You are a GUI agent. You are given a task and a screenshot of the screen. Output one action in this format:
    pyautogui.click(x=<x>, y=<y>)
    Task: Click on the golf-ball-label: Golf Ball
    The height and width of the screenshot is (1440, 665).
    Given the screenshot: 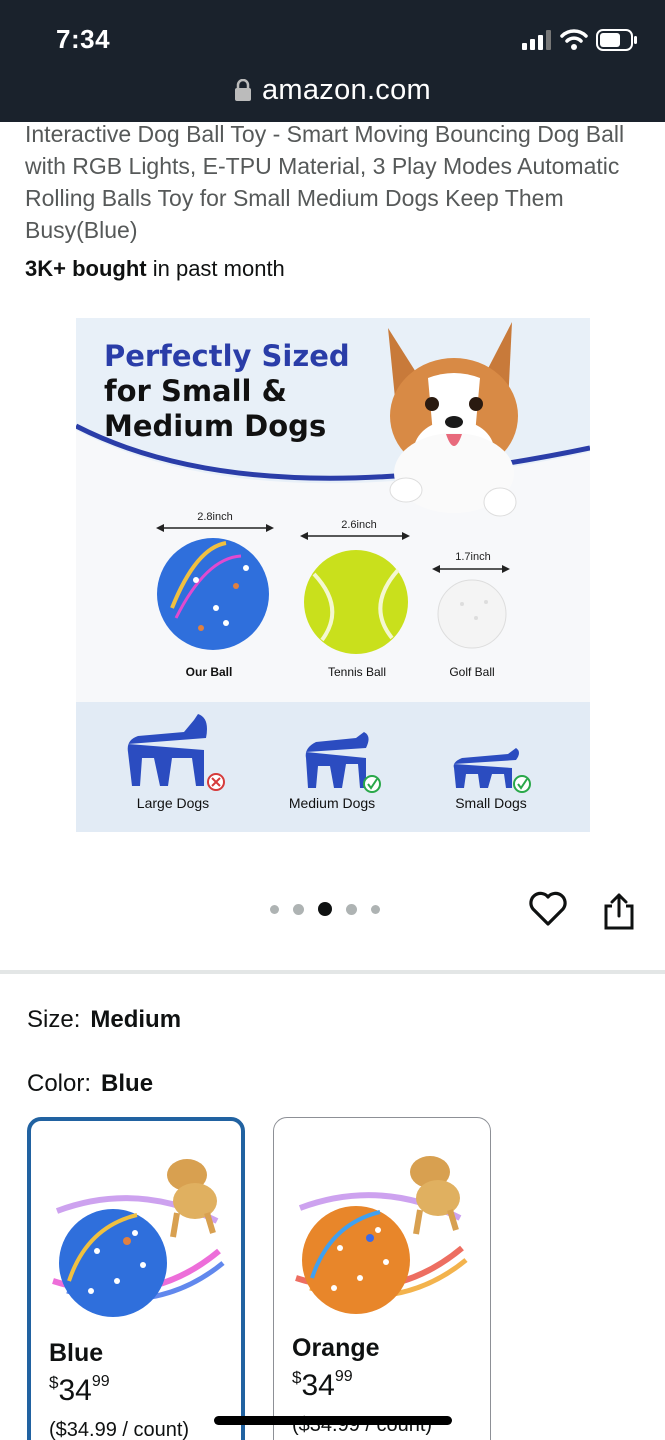 What is the action you would take?
    pyautogui.click(x=471, y=672)
    